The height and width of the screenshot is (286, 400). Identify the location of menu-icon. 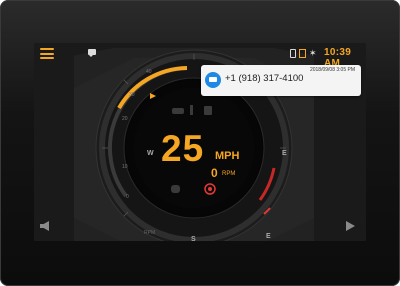
(47, 53).